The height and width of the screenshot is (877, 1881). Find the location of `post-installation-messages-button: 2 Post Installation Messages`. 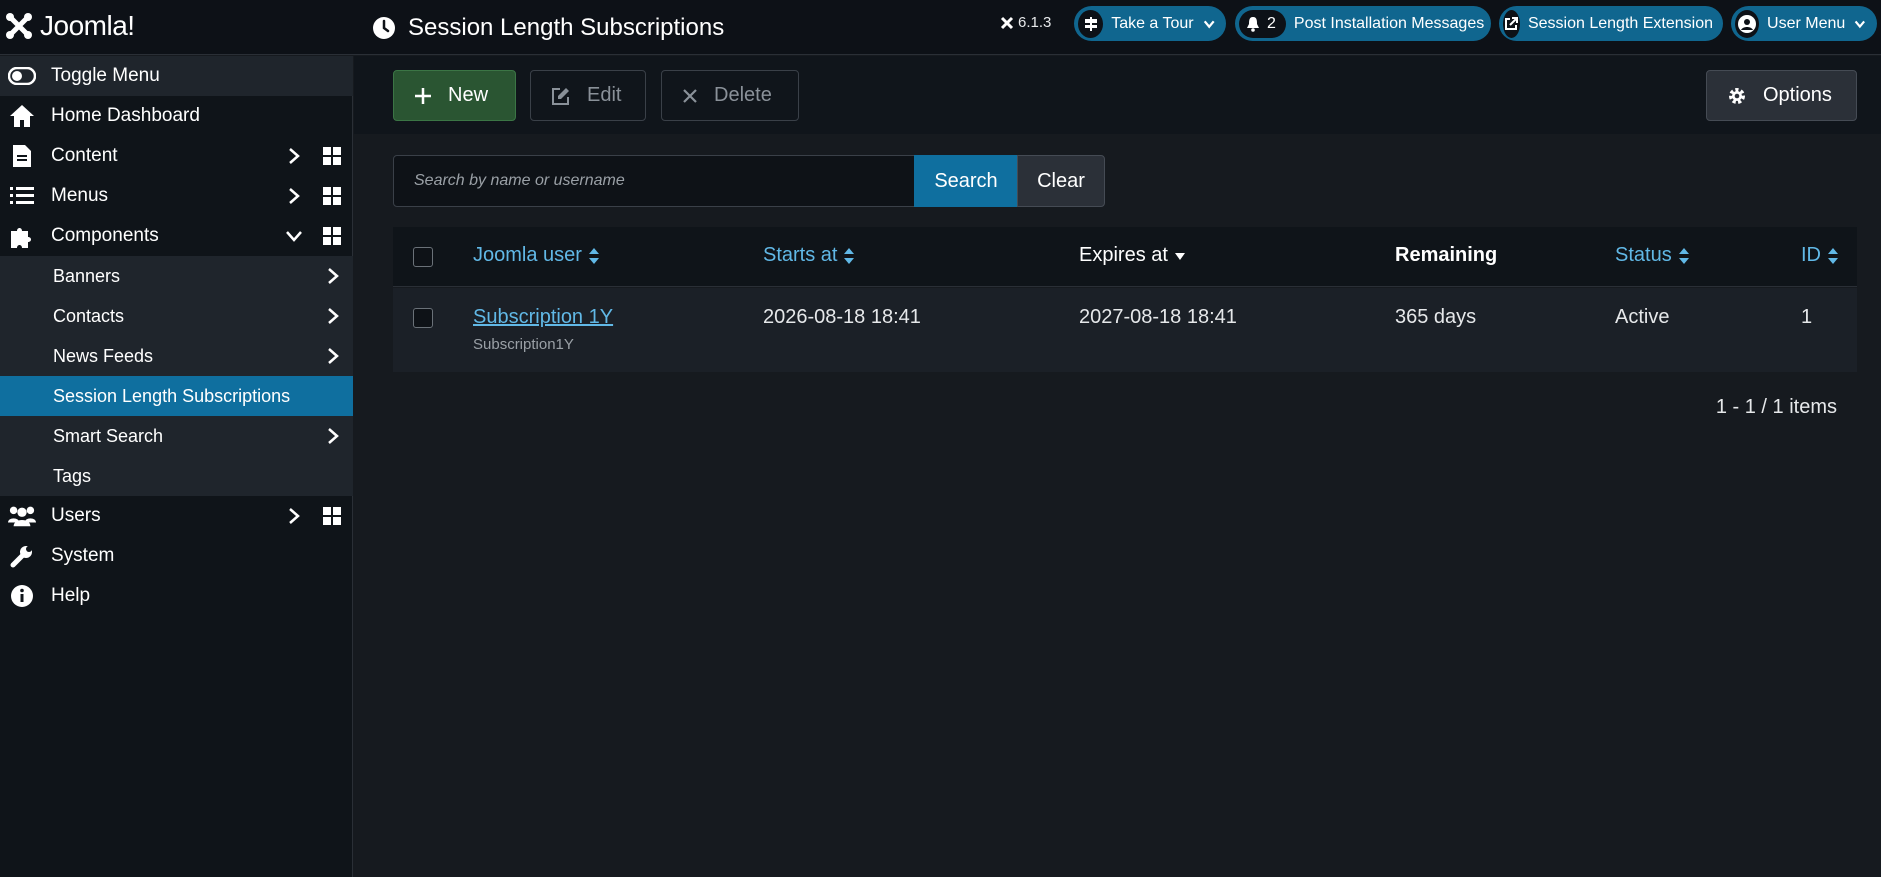

post-installation-messages-button: 2 Post Installation Messages is located at coordinates (1363, 23).